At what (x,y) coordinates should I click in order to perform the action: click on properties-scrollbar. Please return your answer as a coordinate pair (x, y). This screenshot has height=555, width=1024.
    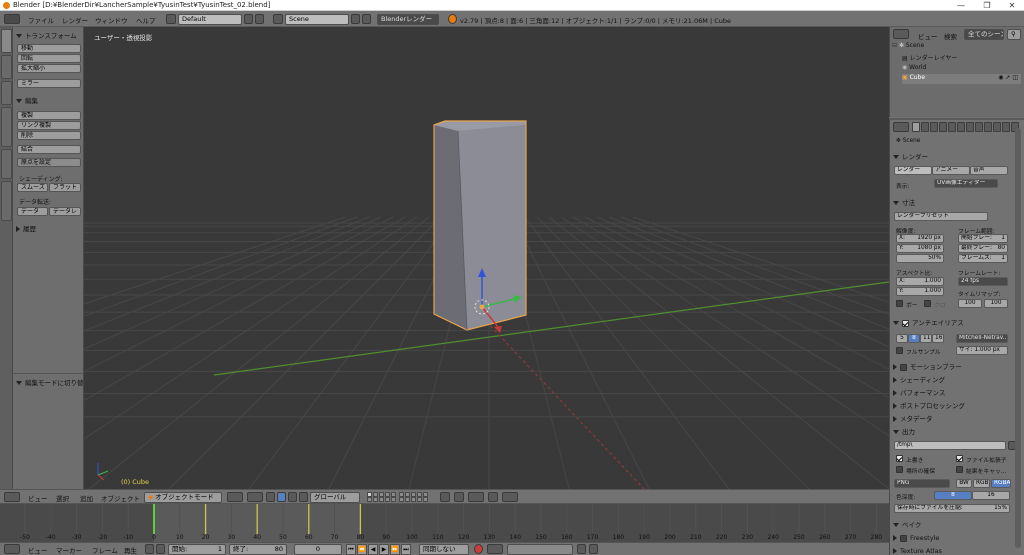
    Looking at the image, I should click on (1018, 338).